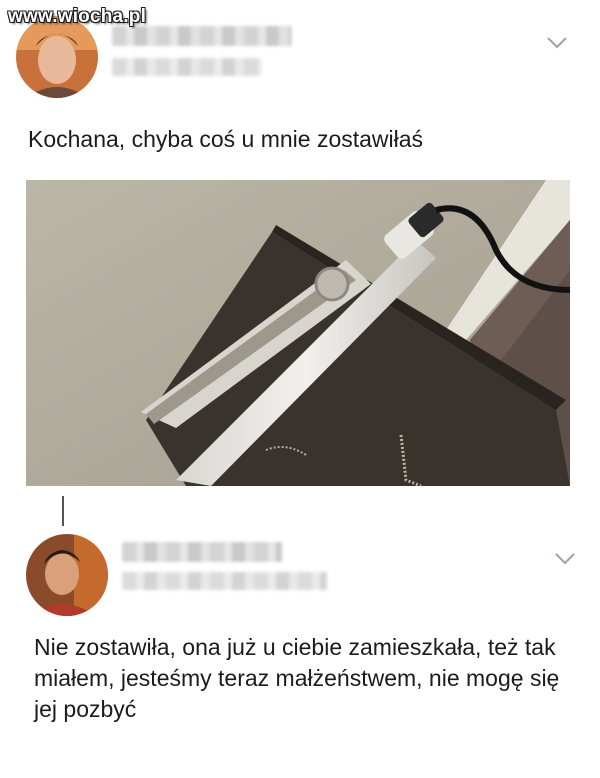 The image size is (600, 778). What do you see at coordinates (63, 511) in the screenshot?
I see `thread-connector` at bounding box center [63, 511].